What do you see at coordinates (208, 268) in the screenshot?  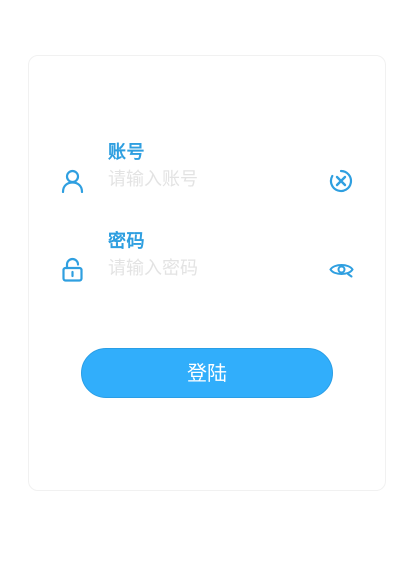 I see `password-input` at bounding box center [208, 268].